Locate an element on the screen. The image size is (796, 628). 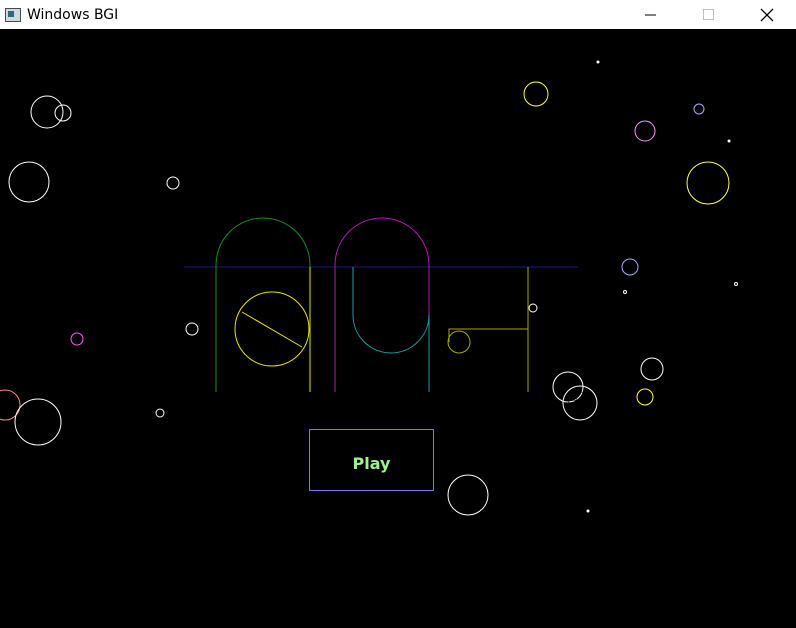
title-bar: Windows BGI is located at coordinates (398, 15).